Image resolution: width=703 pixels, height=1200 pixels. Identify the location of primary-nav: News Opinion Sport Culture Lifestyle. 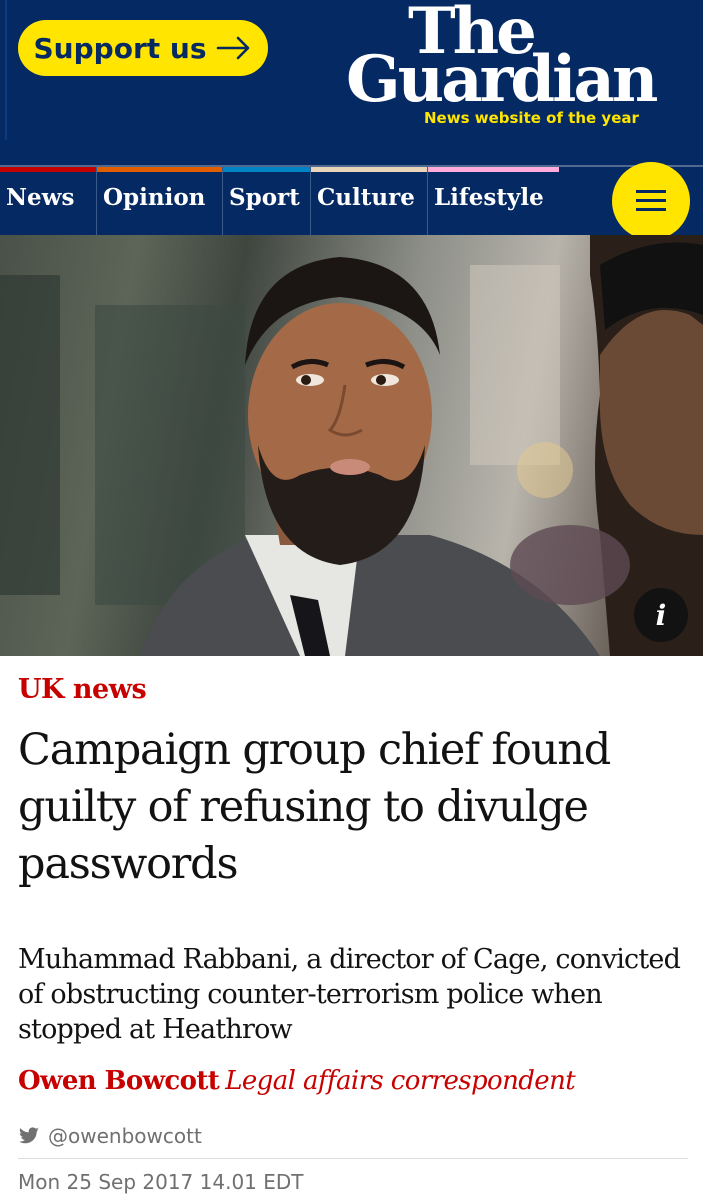
(351, 201).